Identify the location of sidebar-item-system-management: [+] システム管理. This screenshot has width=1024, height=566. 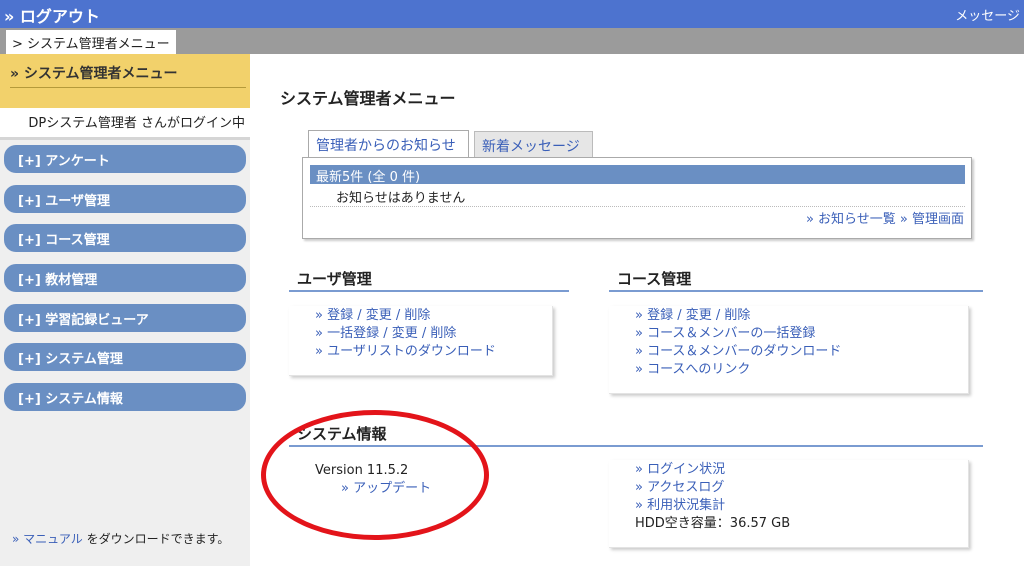
(125, 357).